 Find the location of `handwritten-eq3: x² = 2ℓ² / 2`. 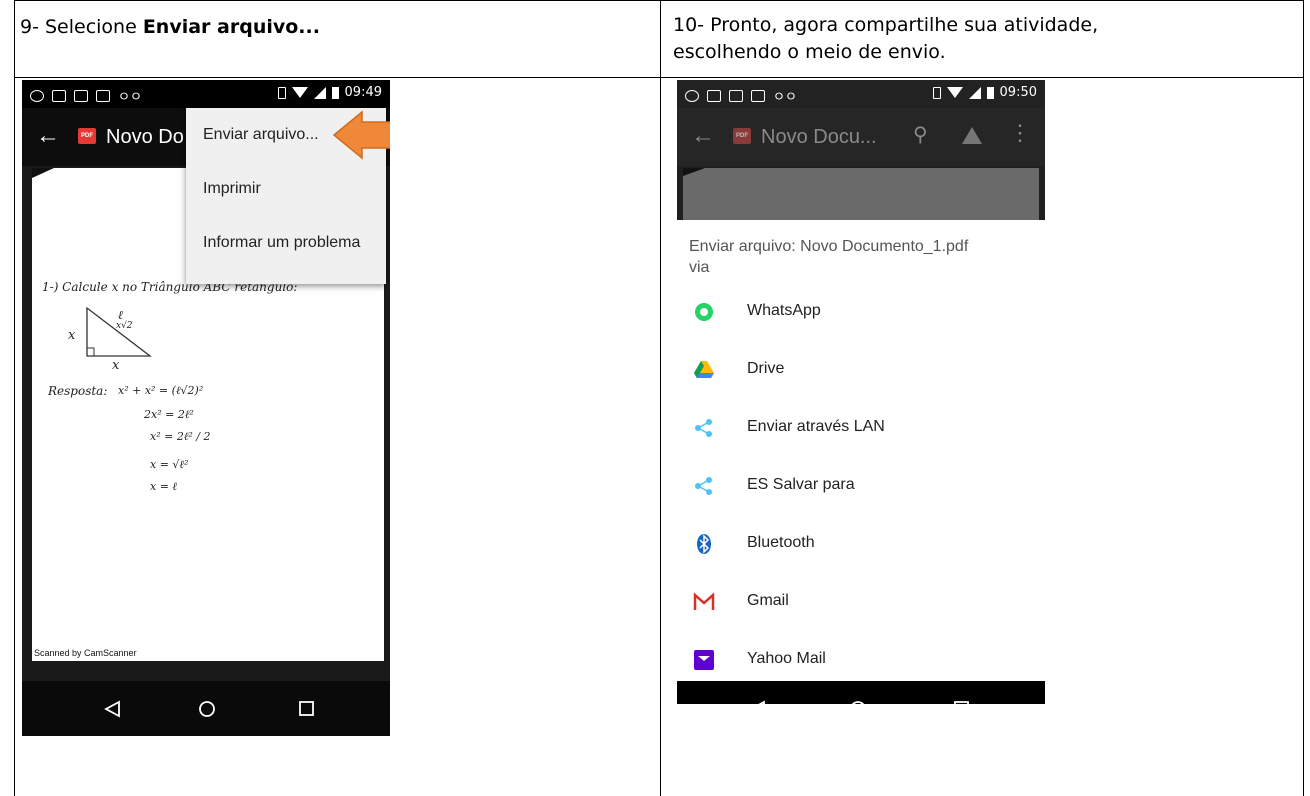

handwritten-eq3: x² = 2ℓ² / 2 is located at coordinates (180, 436).